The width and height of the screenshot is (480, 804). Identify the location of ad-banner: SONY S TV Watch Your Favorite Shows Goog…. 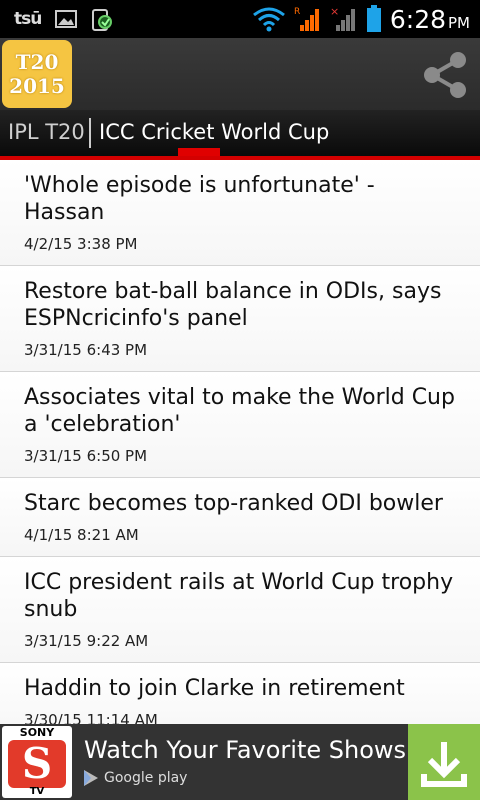
(240, 762).